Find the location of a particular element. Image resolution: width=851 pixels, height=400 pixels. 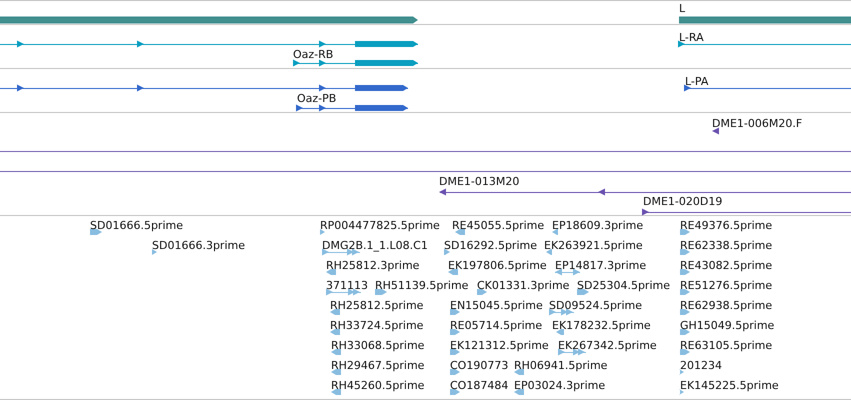

feature-label: DME1-013M20 is located at coordinates (479, 181).